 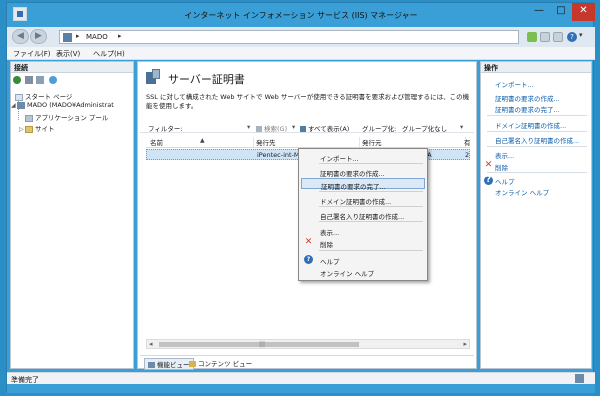 I want to click on connections-header: 接続, so click(x=72, y=67).